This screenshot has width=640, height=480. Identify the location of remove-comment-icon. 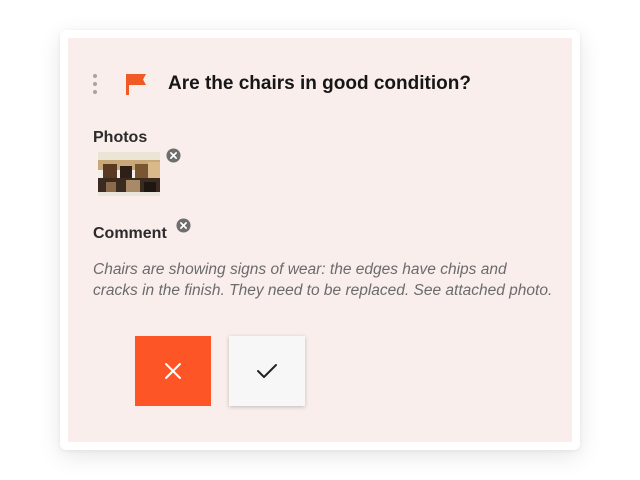
(183, 225).